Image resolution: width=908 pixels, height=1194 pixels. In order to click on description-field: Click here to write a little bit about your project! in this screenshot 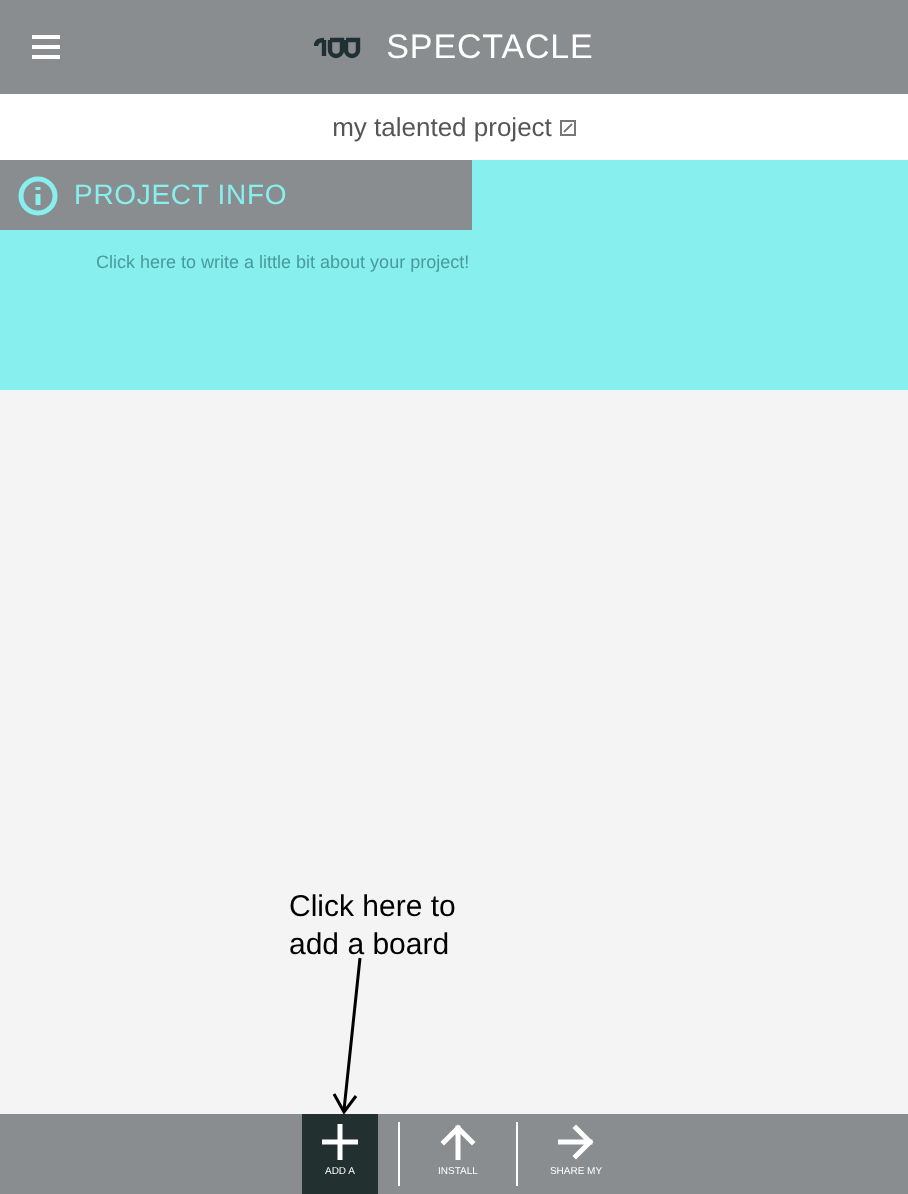, I will do `click(476, 263)`.